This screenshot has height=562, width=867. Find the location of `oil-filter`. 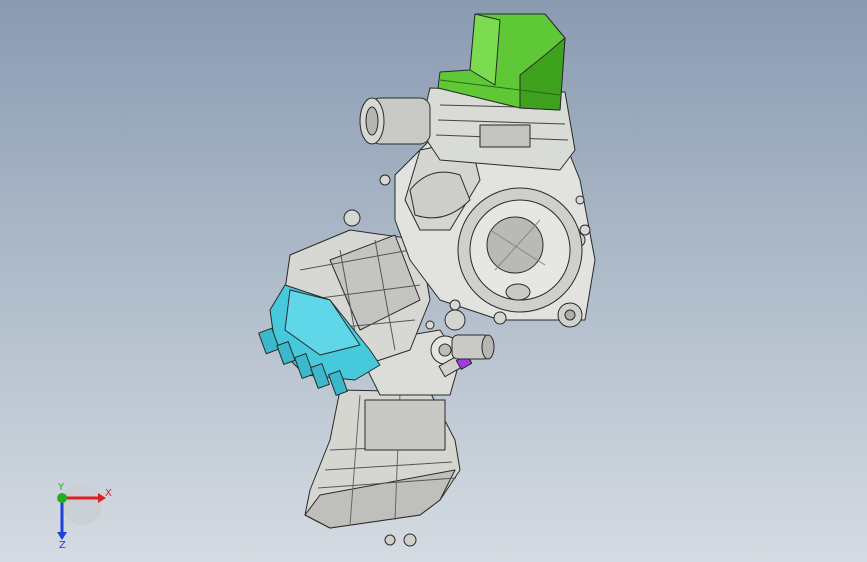

oil-filter is located at coordinates (473, 347).